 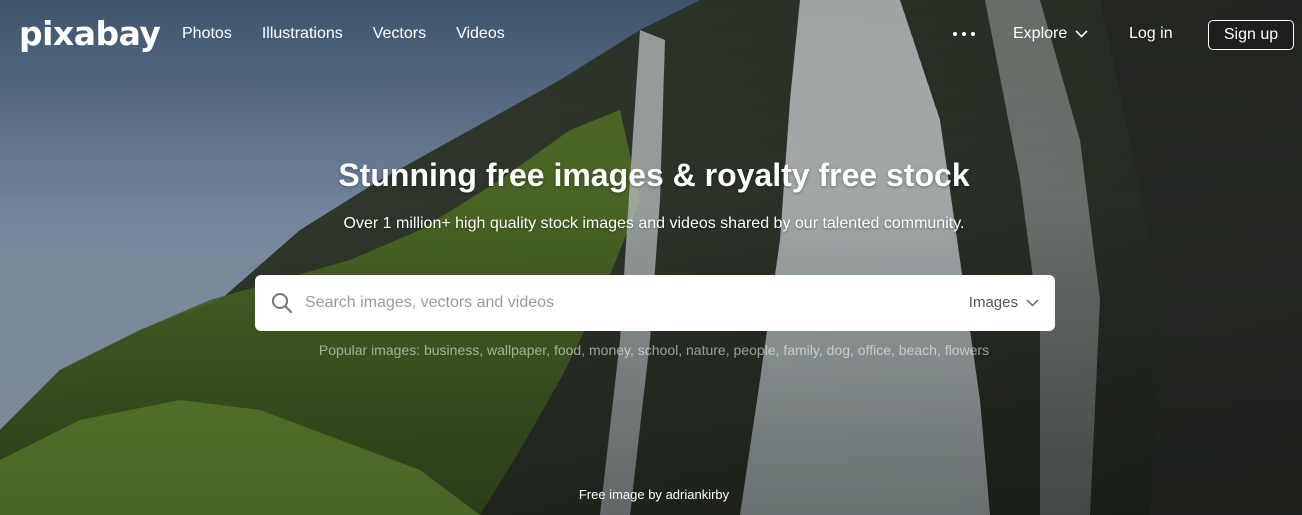 What do you see at coordinates (706, 350) in the screenshot?
I see `popular-tag: nature` at bounding box center [706, 350].